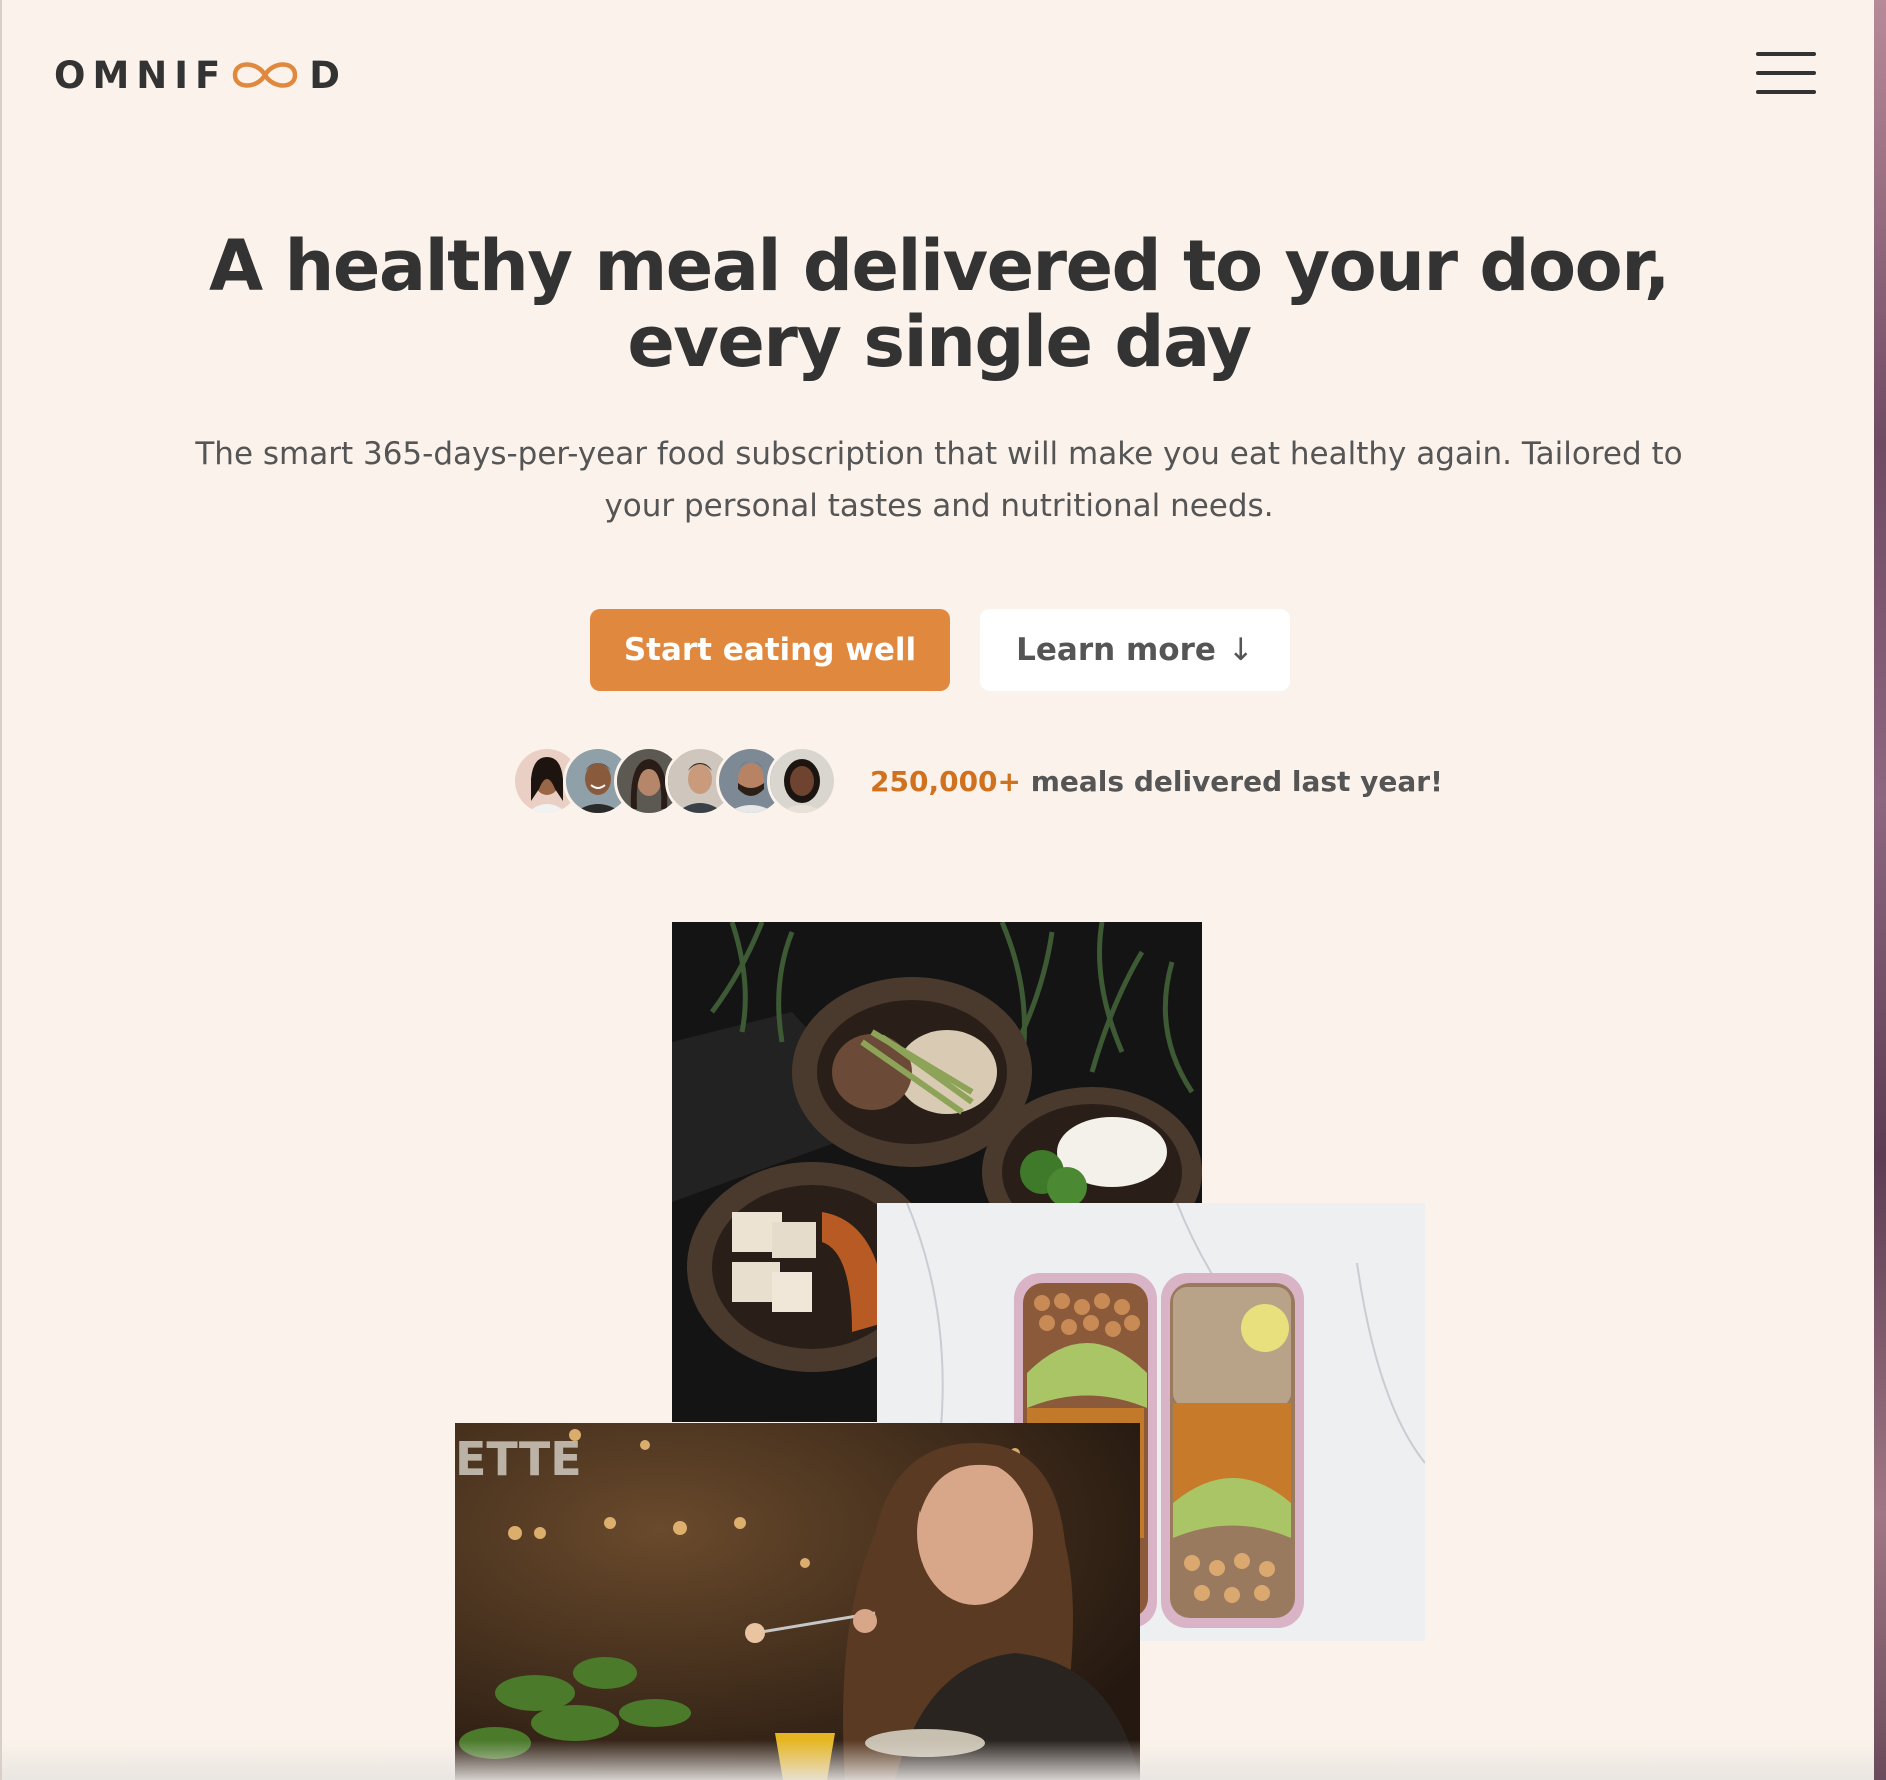  I want to click on start-eating-well-button: Start eating well, so click(770, 650).